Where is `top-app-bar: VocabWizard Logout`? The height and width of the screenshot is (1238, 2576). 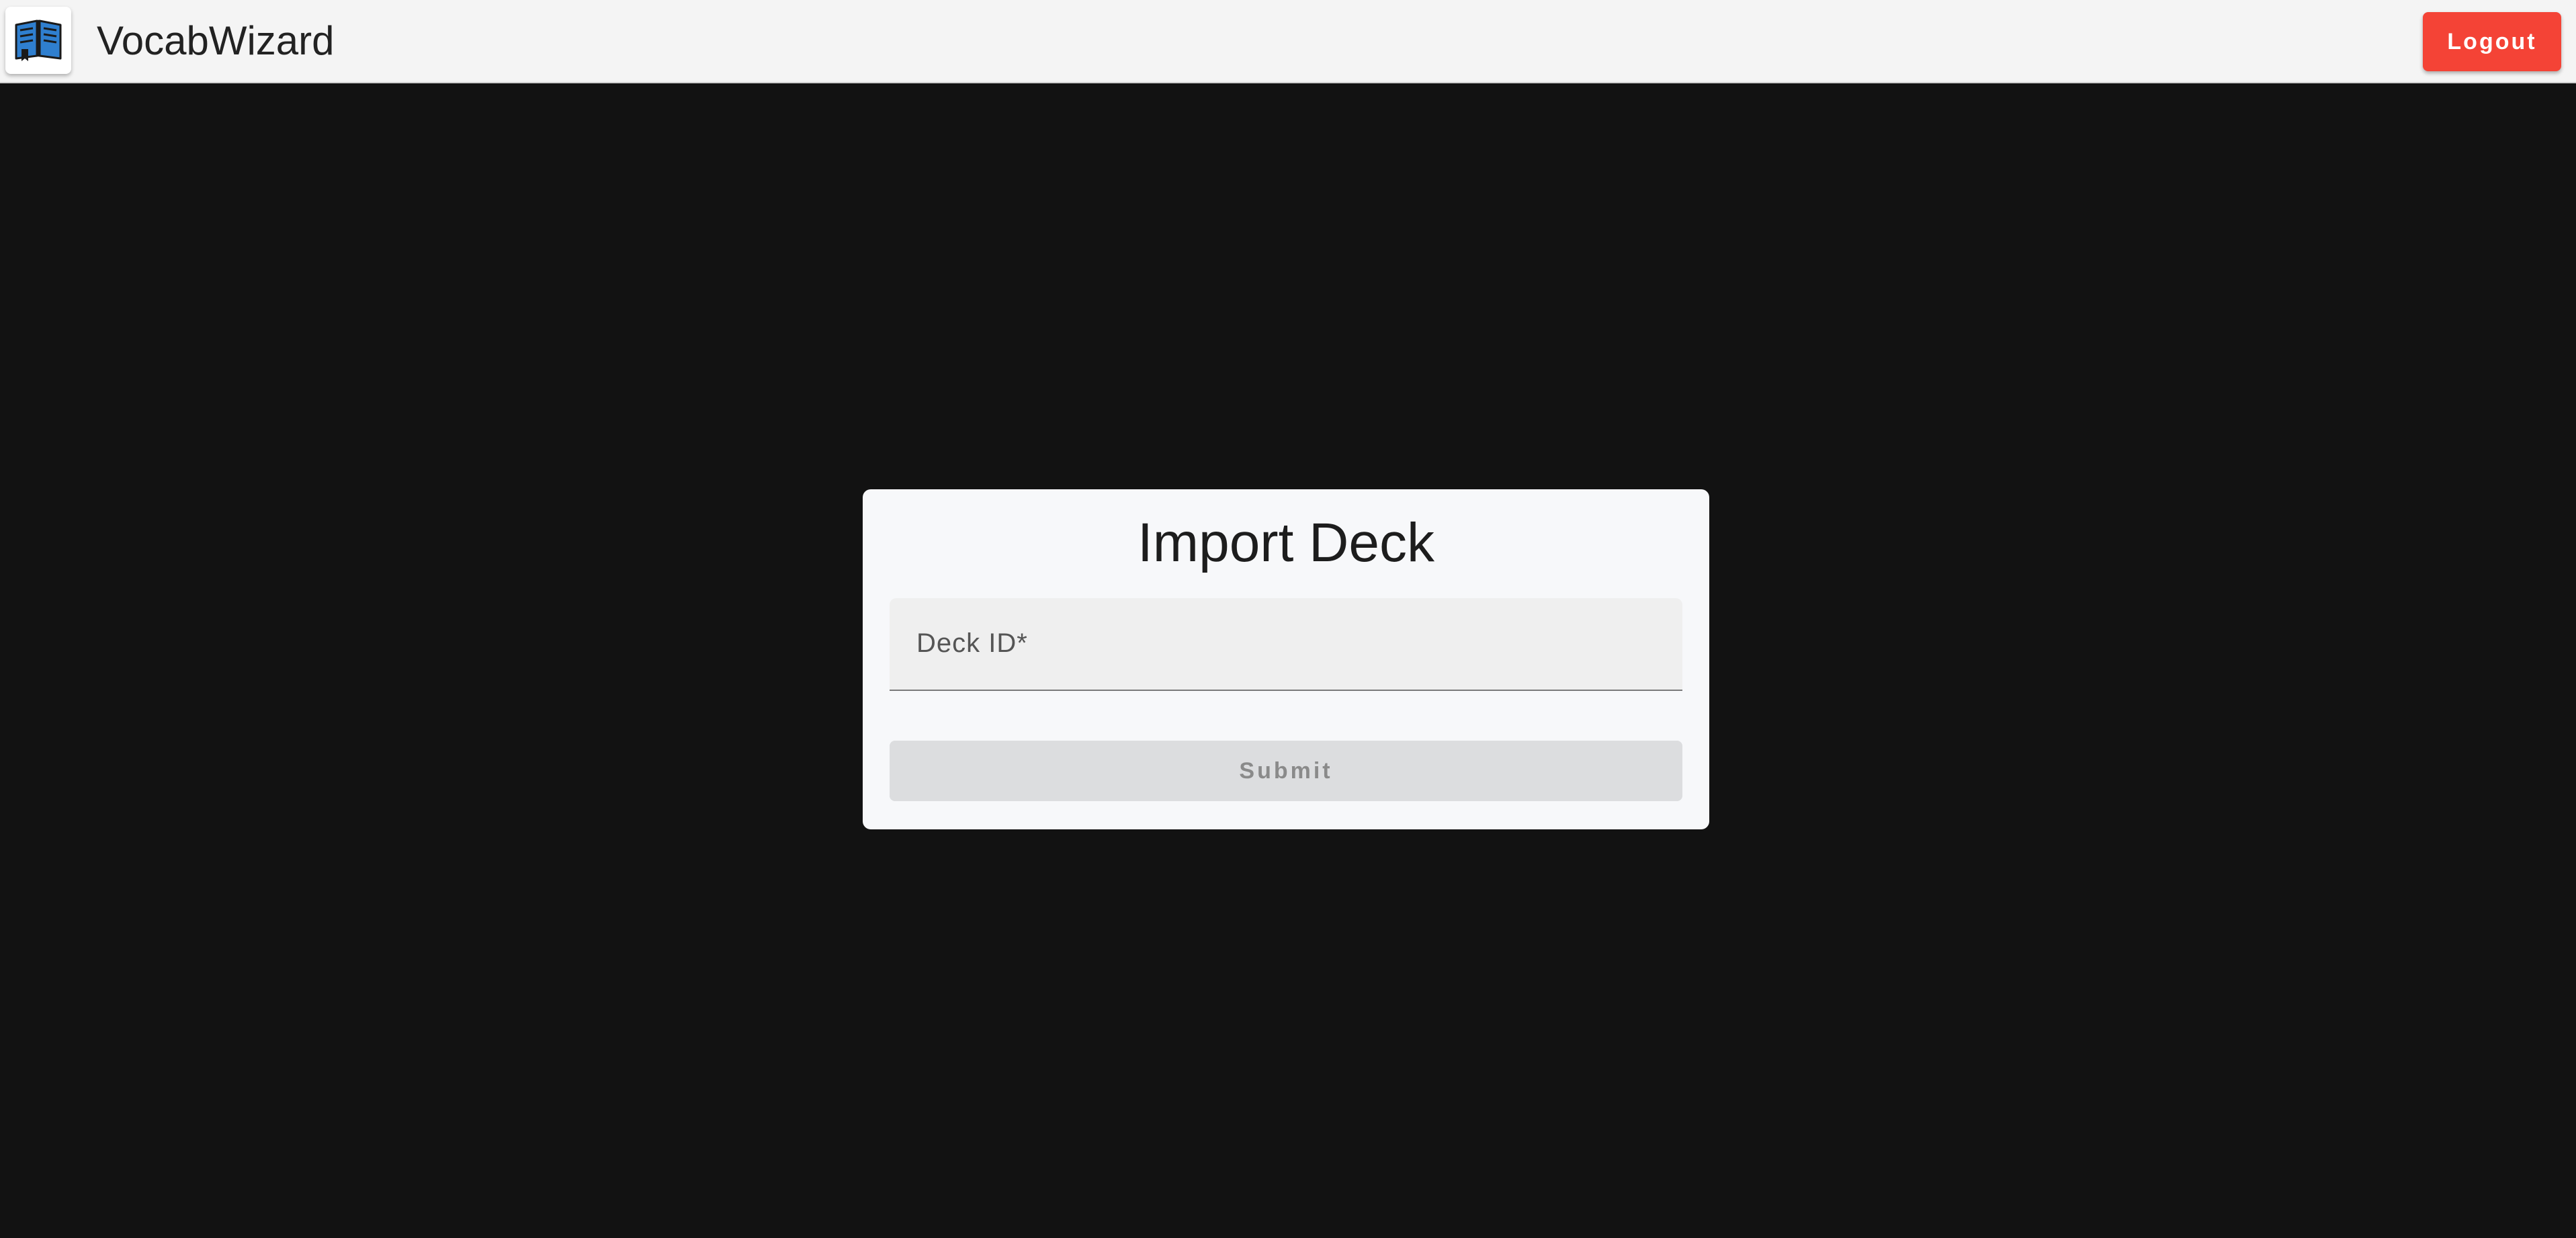 top-app-bar: VocabWizard Logout is located at coordinates (1288, 41).